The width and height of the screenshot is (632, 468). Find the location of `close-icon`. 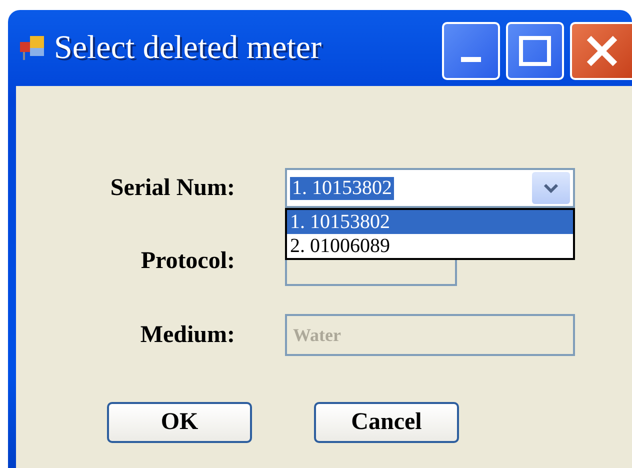

close-icon is located at coordinates (602, 51).